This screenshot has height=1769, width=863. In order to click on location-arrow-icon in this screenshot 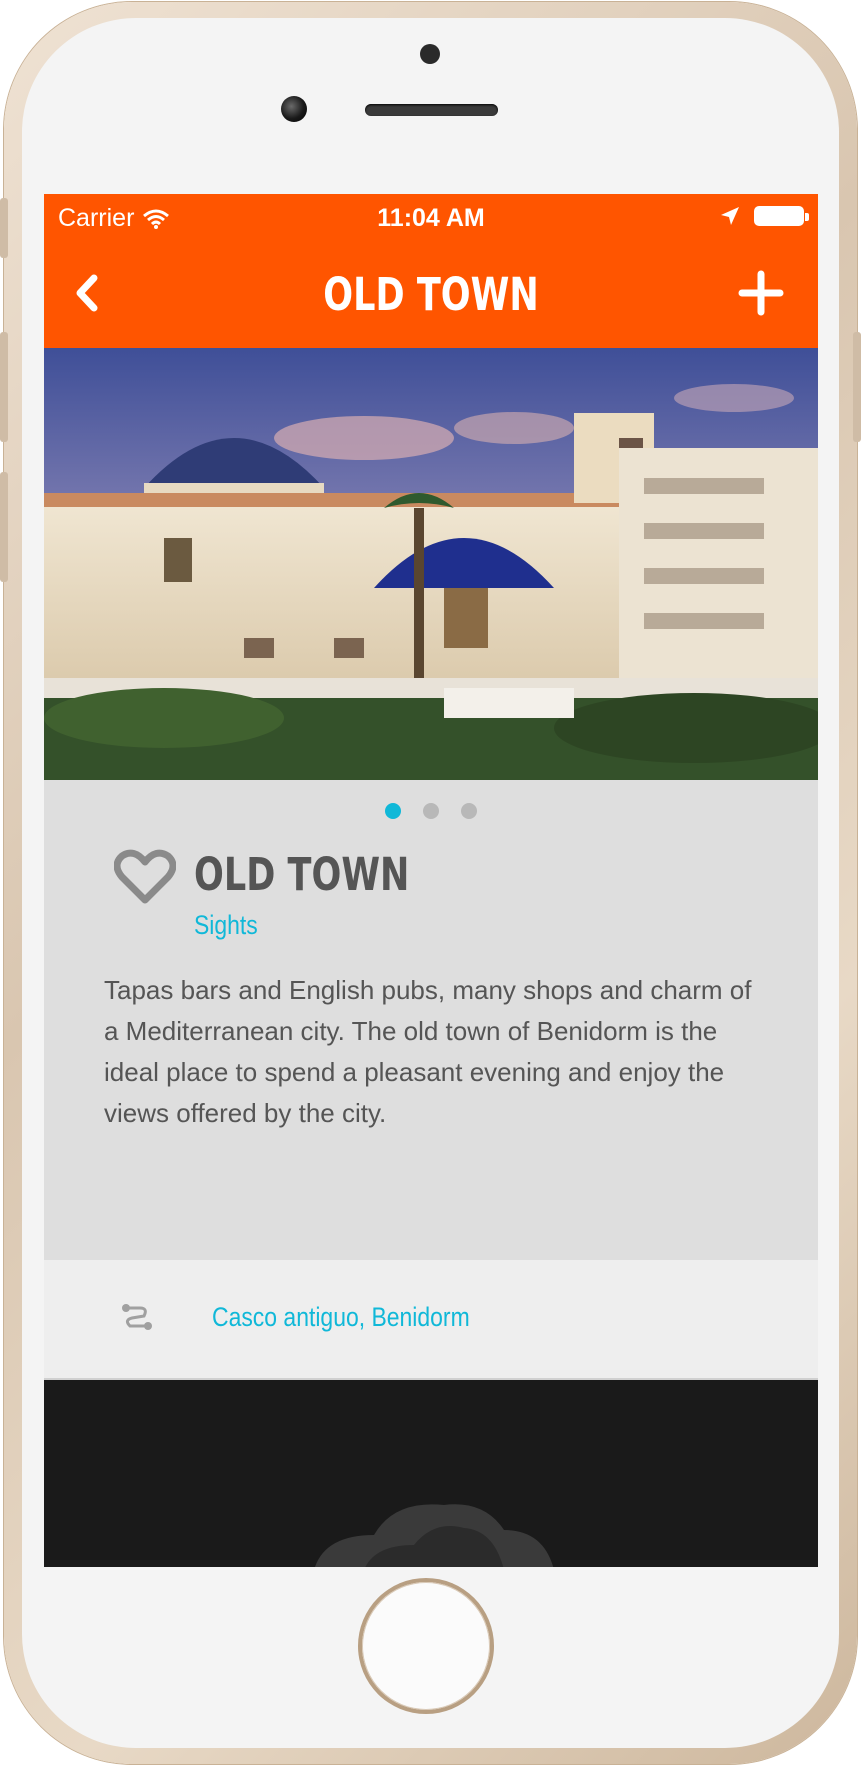, I will do `click(730, 216)`.